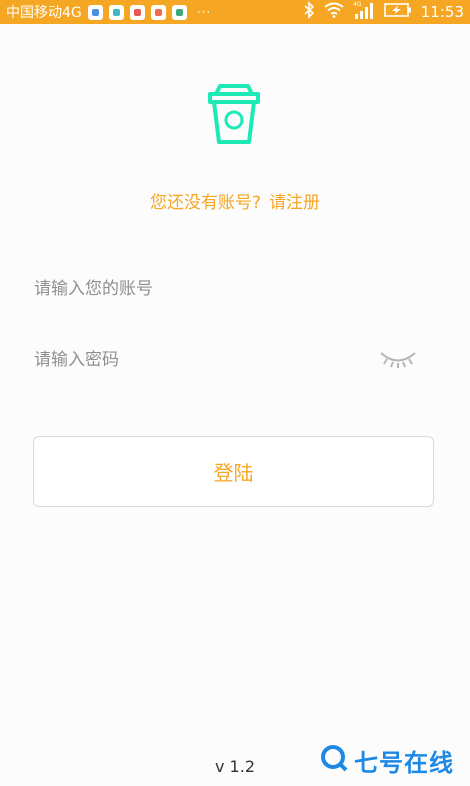 This screenshot has width=470, height=786. What do you see at coordinates (404, 762) in the screenshot?
I see `watermark-text: 七号在线` at bounding box center [404, 762].